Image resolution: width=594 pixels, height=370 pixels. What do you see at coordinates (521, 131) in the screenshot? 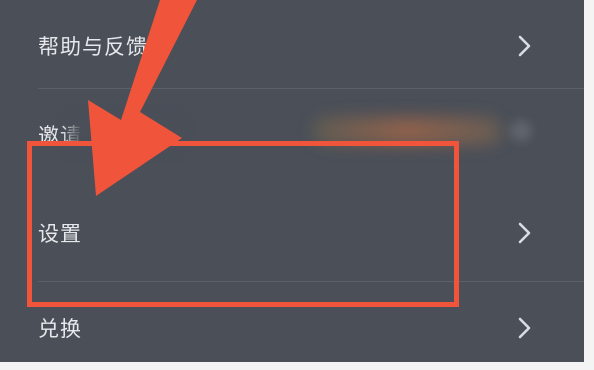
I see `invite-badge-icon` at bounding box center [521, 131].